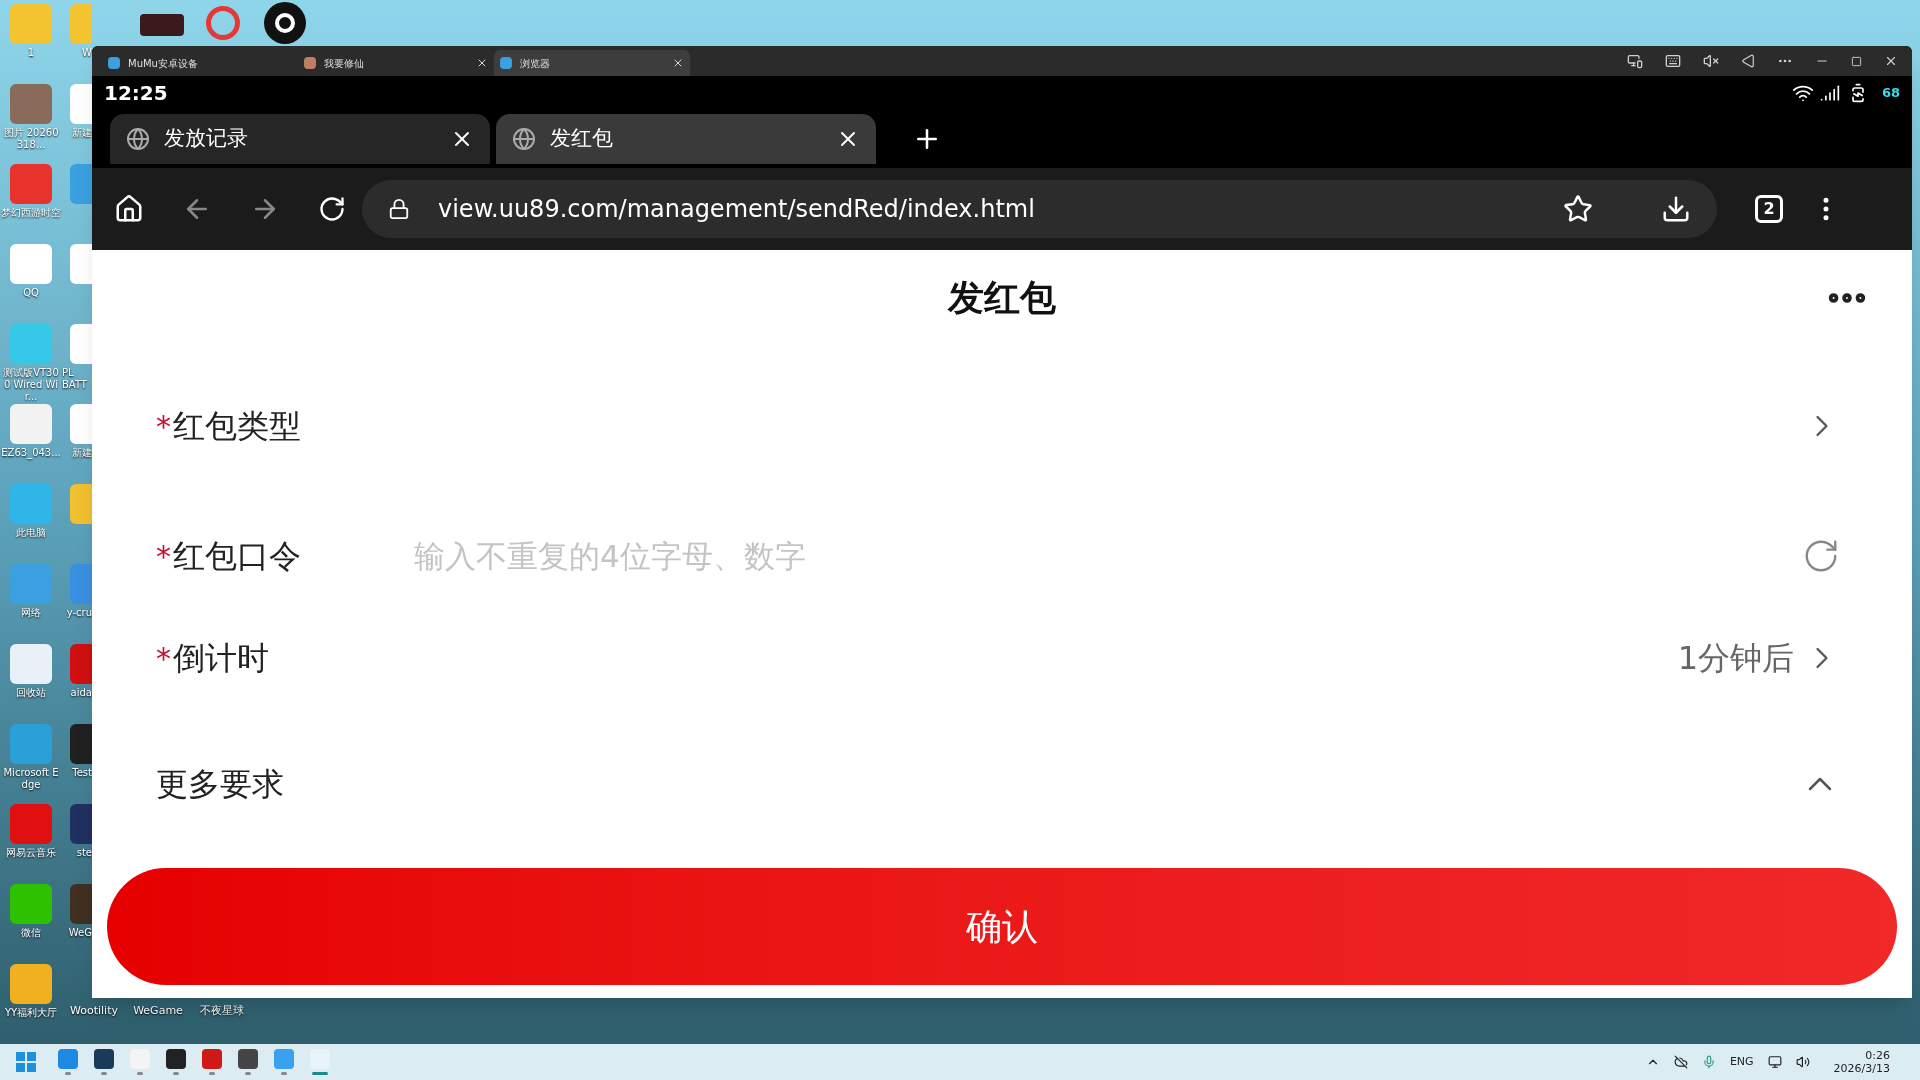 This screenshot has height=1080, width=1920. Describe the element at coordinates (1676, 209) in the screenshot. I see `download-icon` at that location.